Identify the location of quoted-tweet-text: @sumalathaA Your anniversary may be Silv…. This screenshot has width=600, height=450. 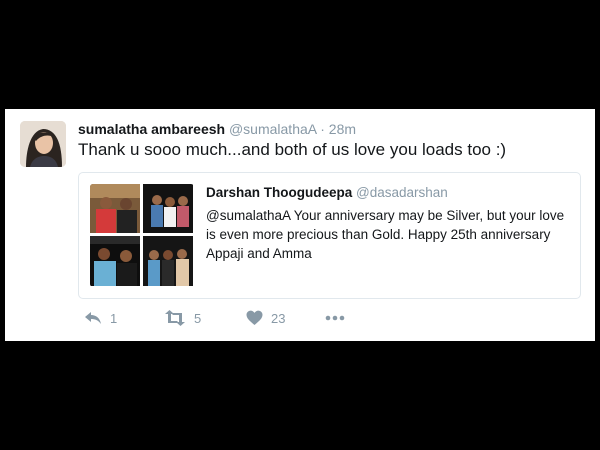
(385, 234).